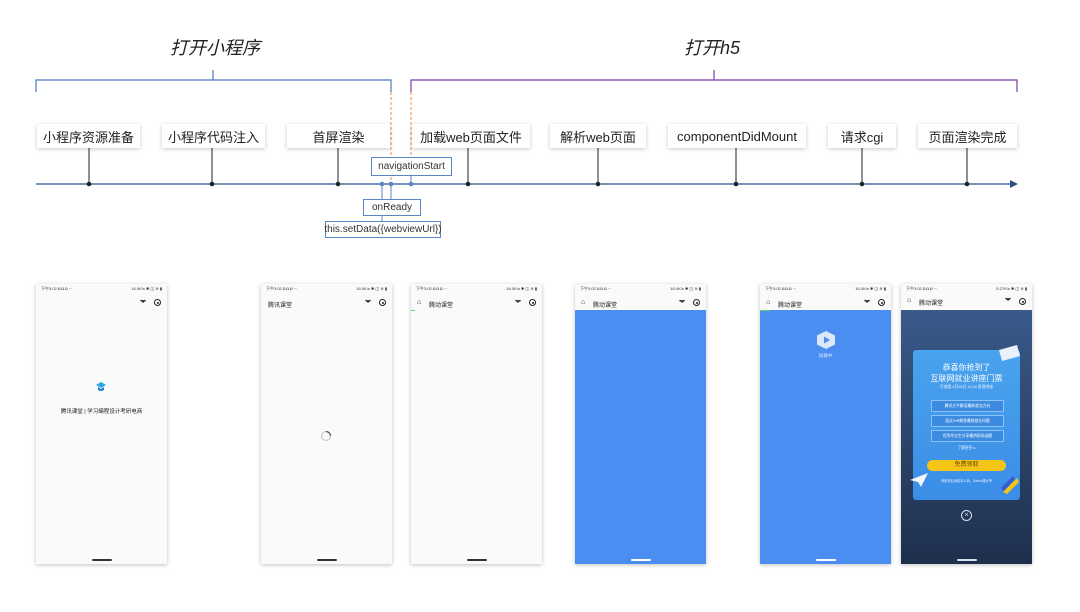  I want to click on bracket-mini-program, so click(213, 81).